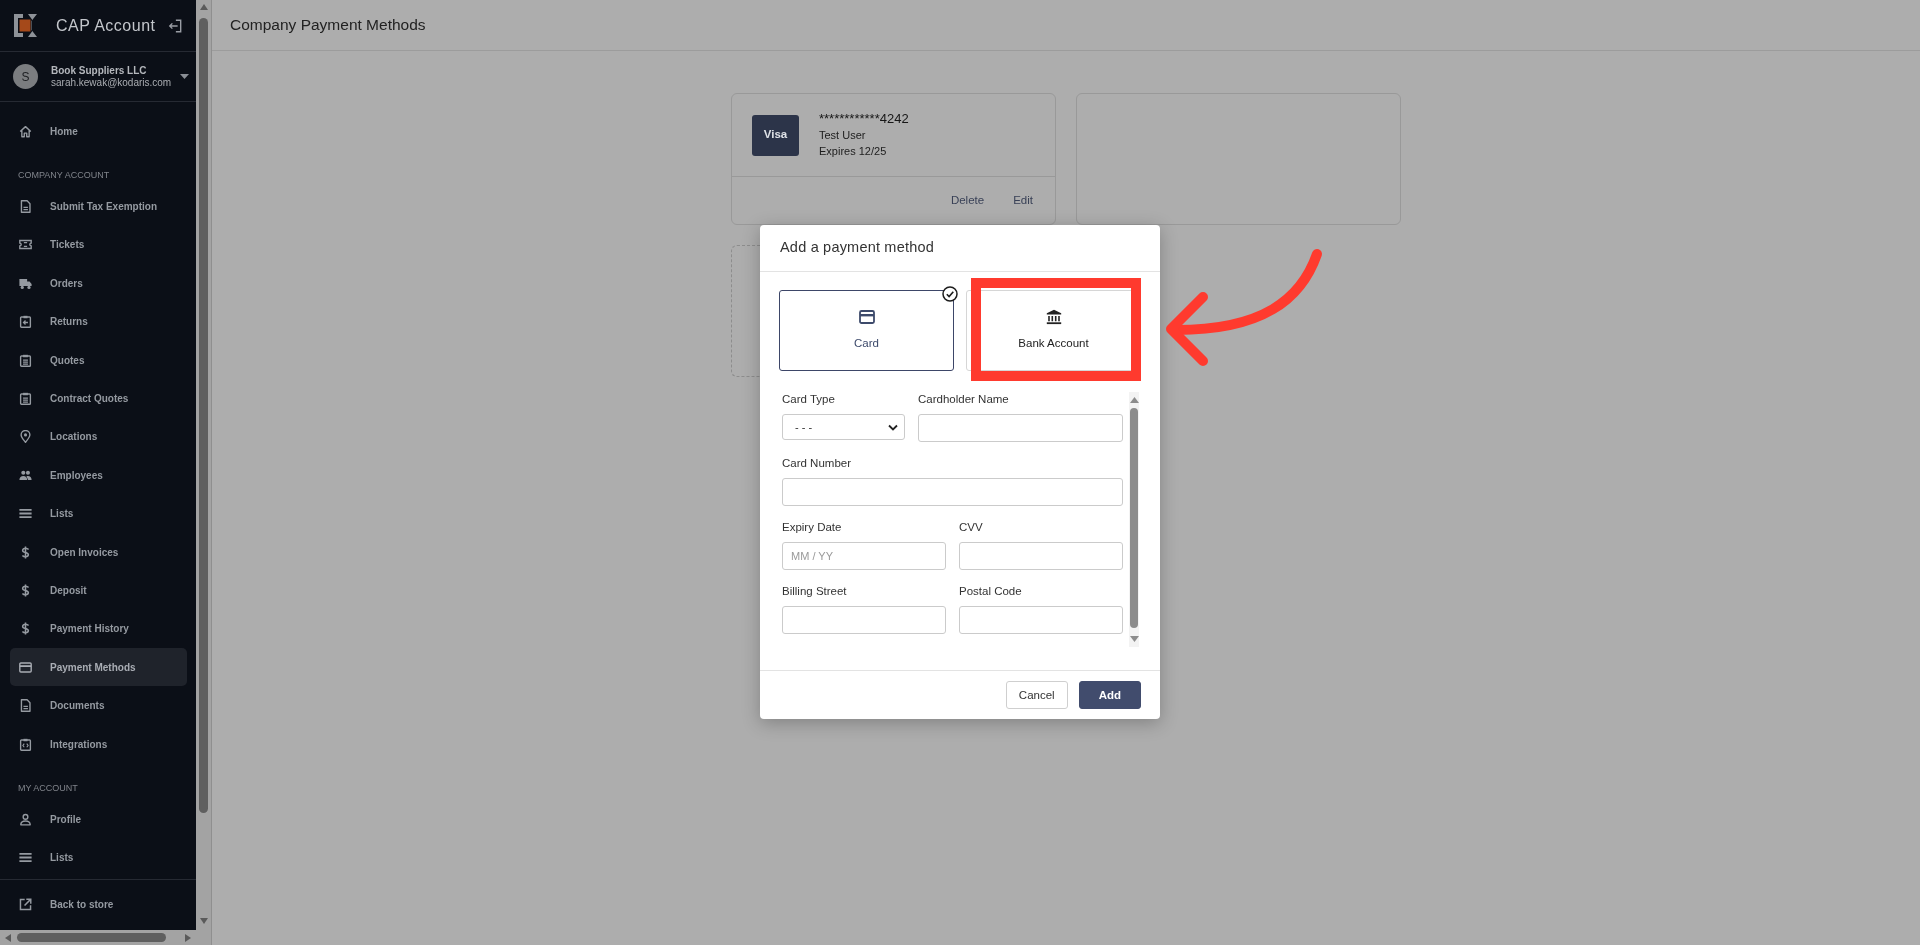 The image size is (1920, 945). What do you see at coordinates (25, 744) in the screenshot?
I see `code-box-icon` at bounding box center [25, 744].